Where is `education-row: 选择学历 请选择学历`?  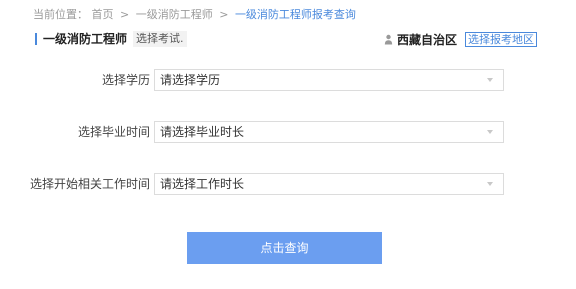 education-row: 选择学历 请选择学历 is located at coordinates (288, 80).